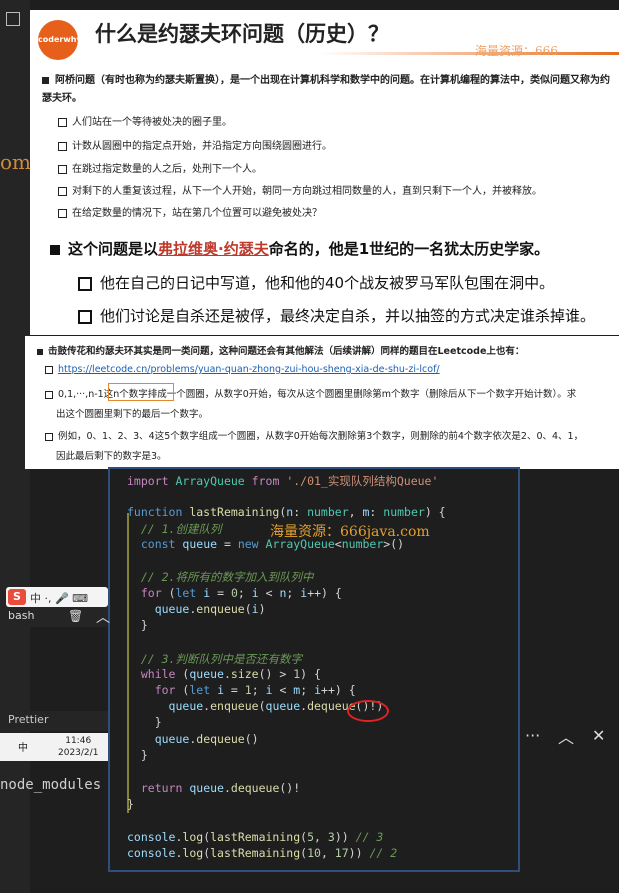  Describe the element at coordinates (181, 529) in the screenshot. I see `code-line: // 1.创建队列` at that location.